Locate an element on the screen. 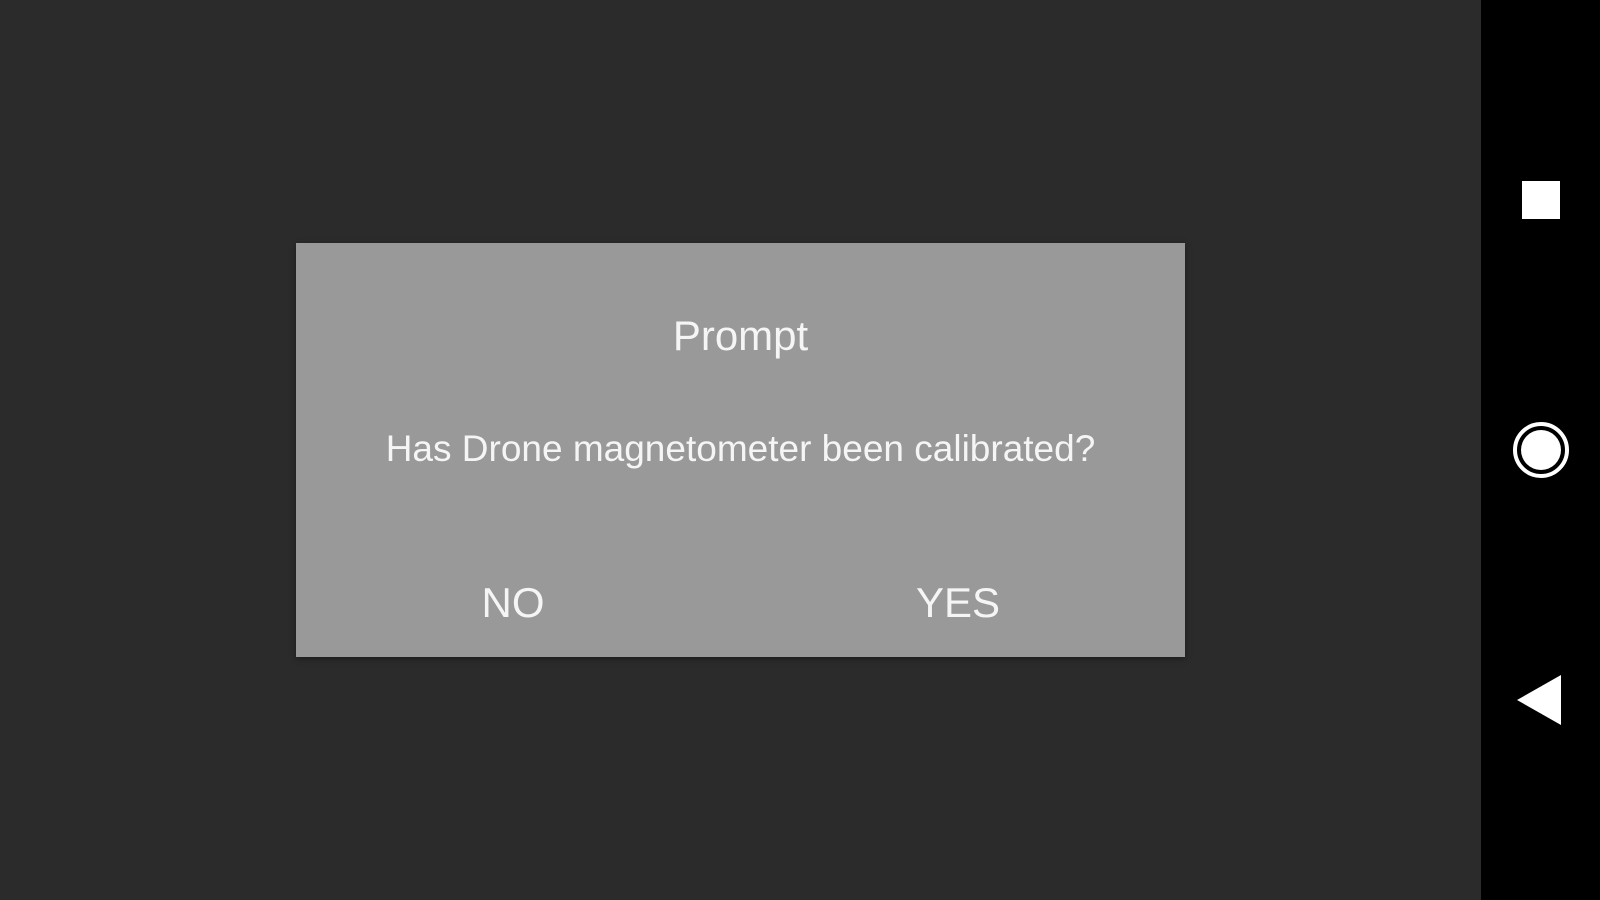 The image size is (1600, 900). recents-button is located at coordinates (1540, 200).